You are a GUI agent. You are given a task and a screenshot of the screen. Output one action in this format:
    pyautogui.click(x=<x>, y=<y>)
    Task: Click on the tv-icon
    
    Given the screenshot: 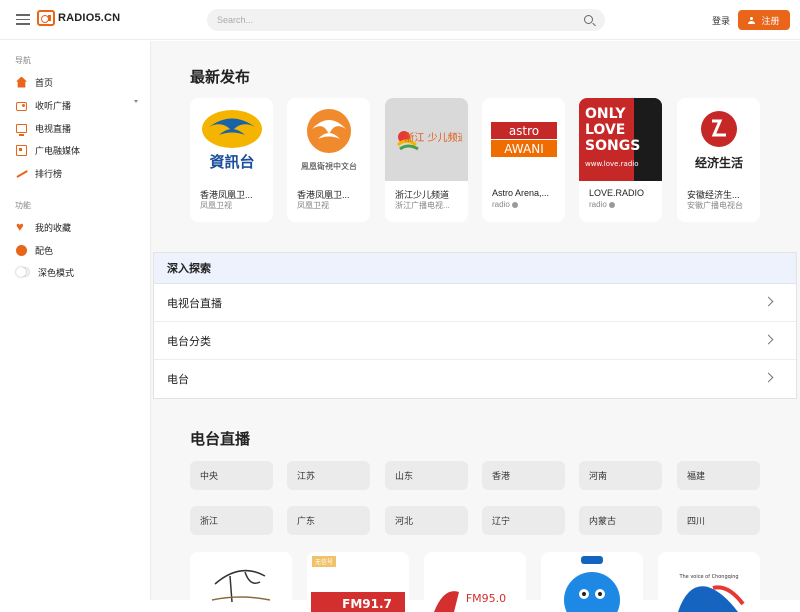 What is the action you would take?
    pyautogui.click(x=21, y=129)
    